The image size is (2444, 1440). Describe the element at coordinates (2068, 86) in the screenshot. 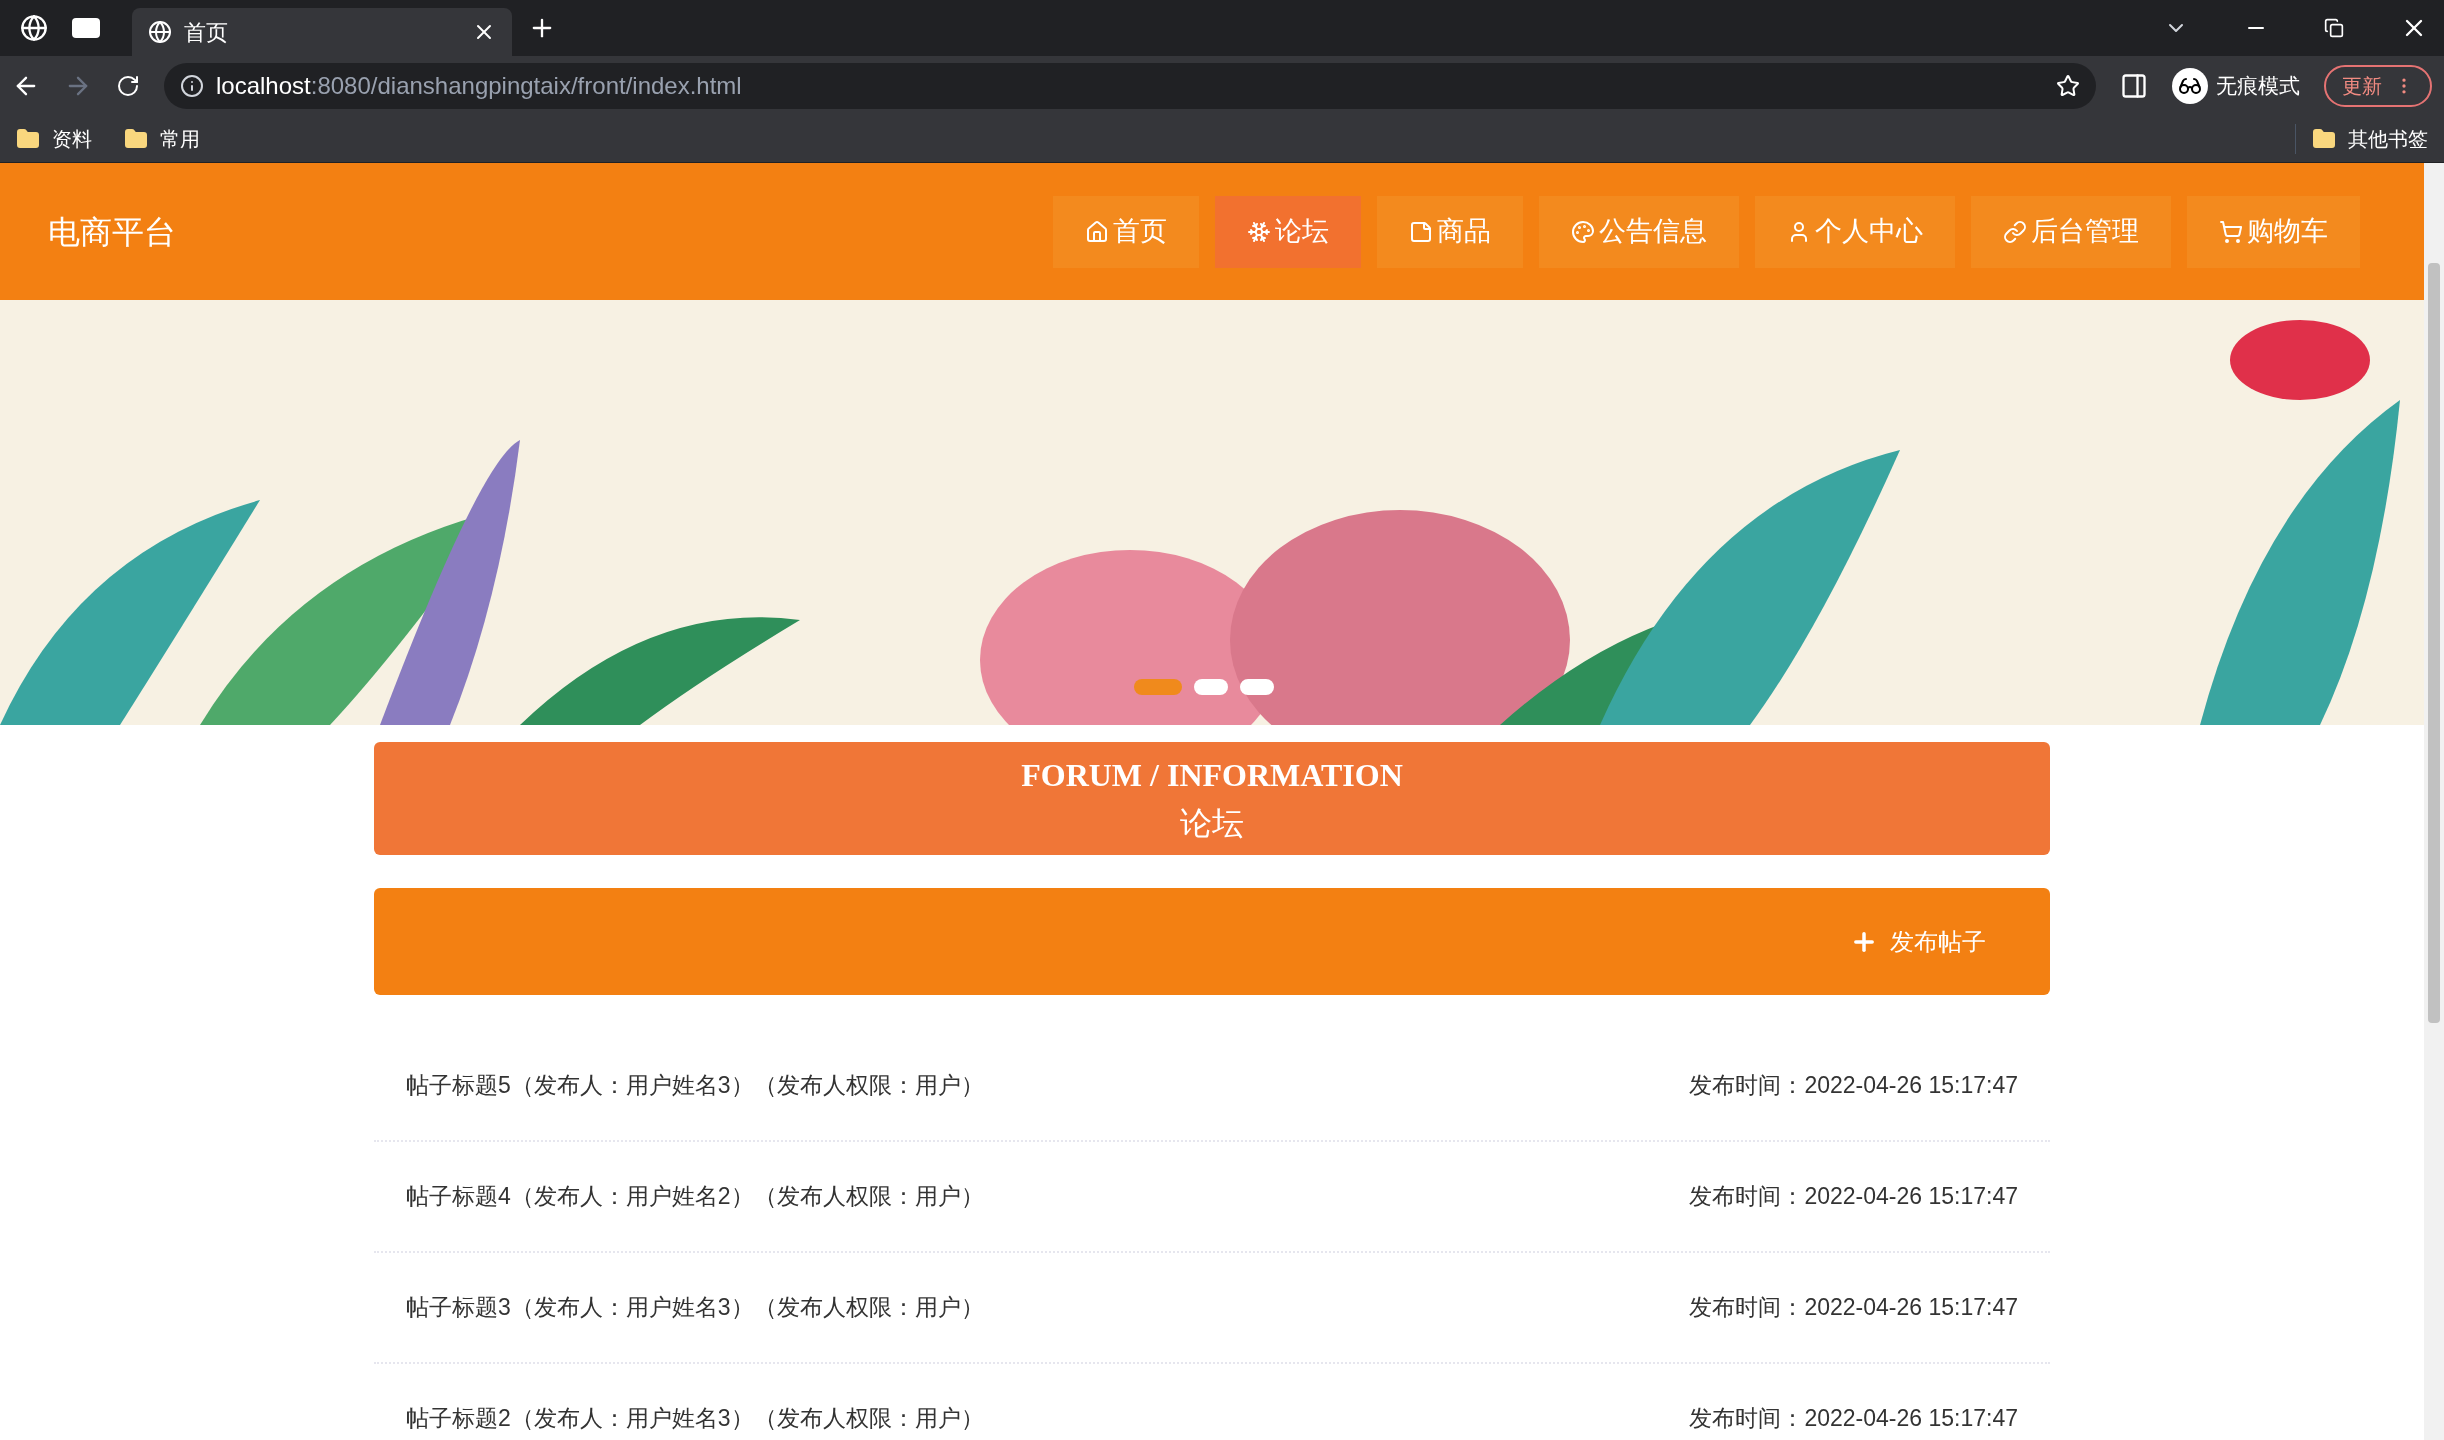

I see `bookmark-star-icon` at that location.